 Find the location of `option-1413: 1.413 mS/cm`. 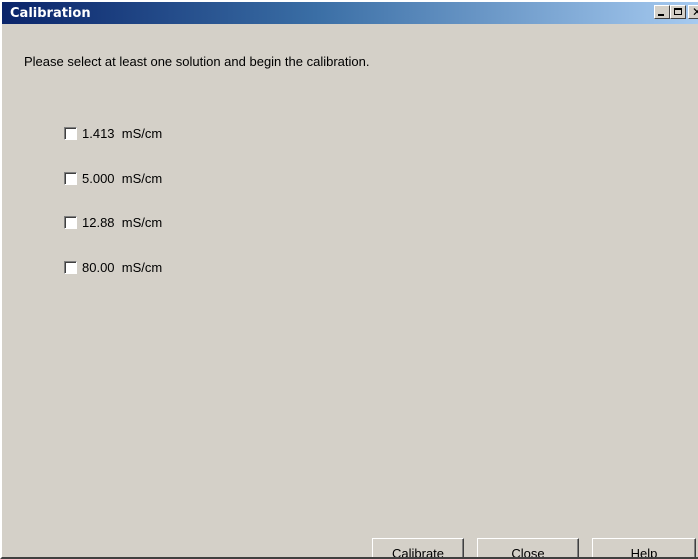

option-1413: 1.413 mS/cm is located at coordinates (113, 133).